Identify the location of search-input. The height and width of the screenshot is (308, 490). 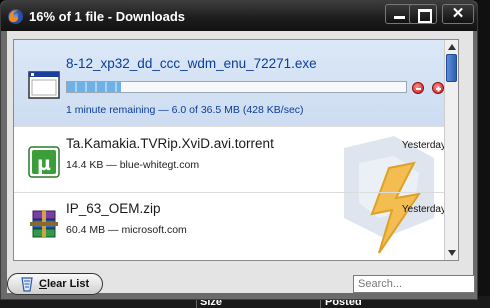
(414, 284).